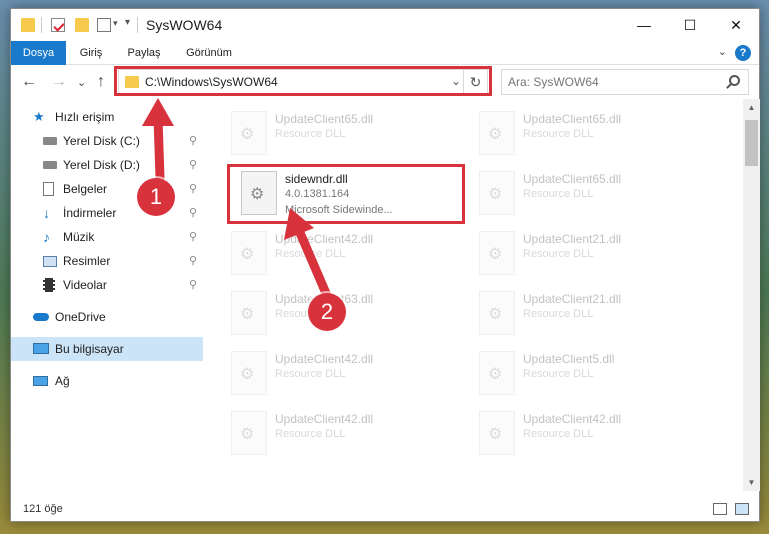  I want to click on close-button: ✕, so click(736, 25).